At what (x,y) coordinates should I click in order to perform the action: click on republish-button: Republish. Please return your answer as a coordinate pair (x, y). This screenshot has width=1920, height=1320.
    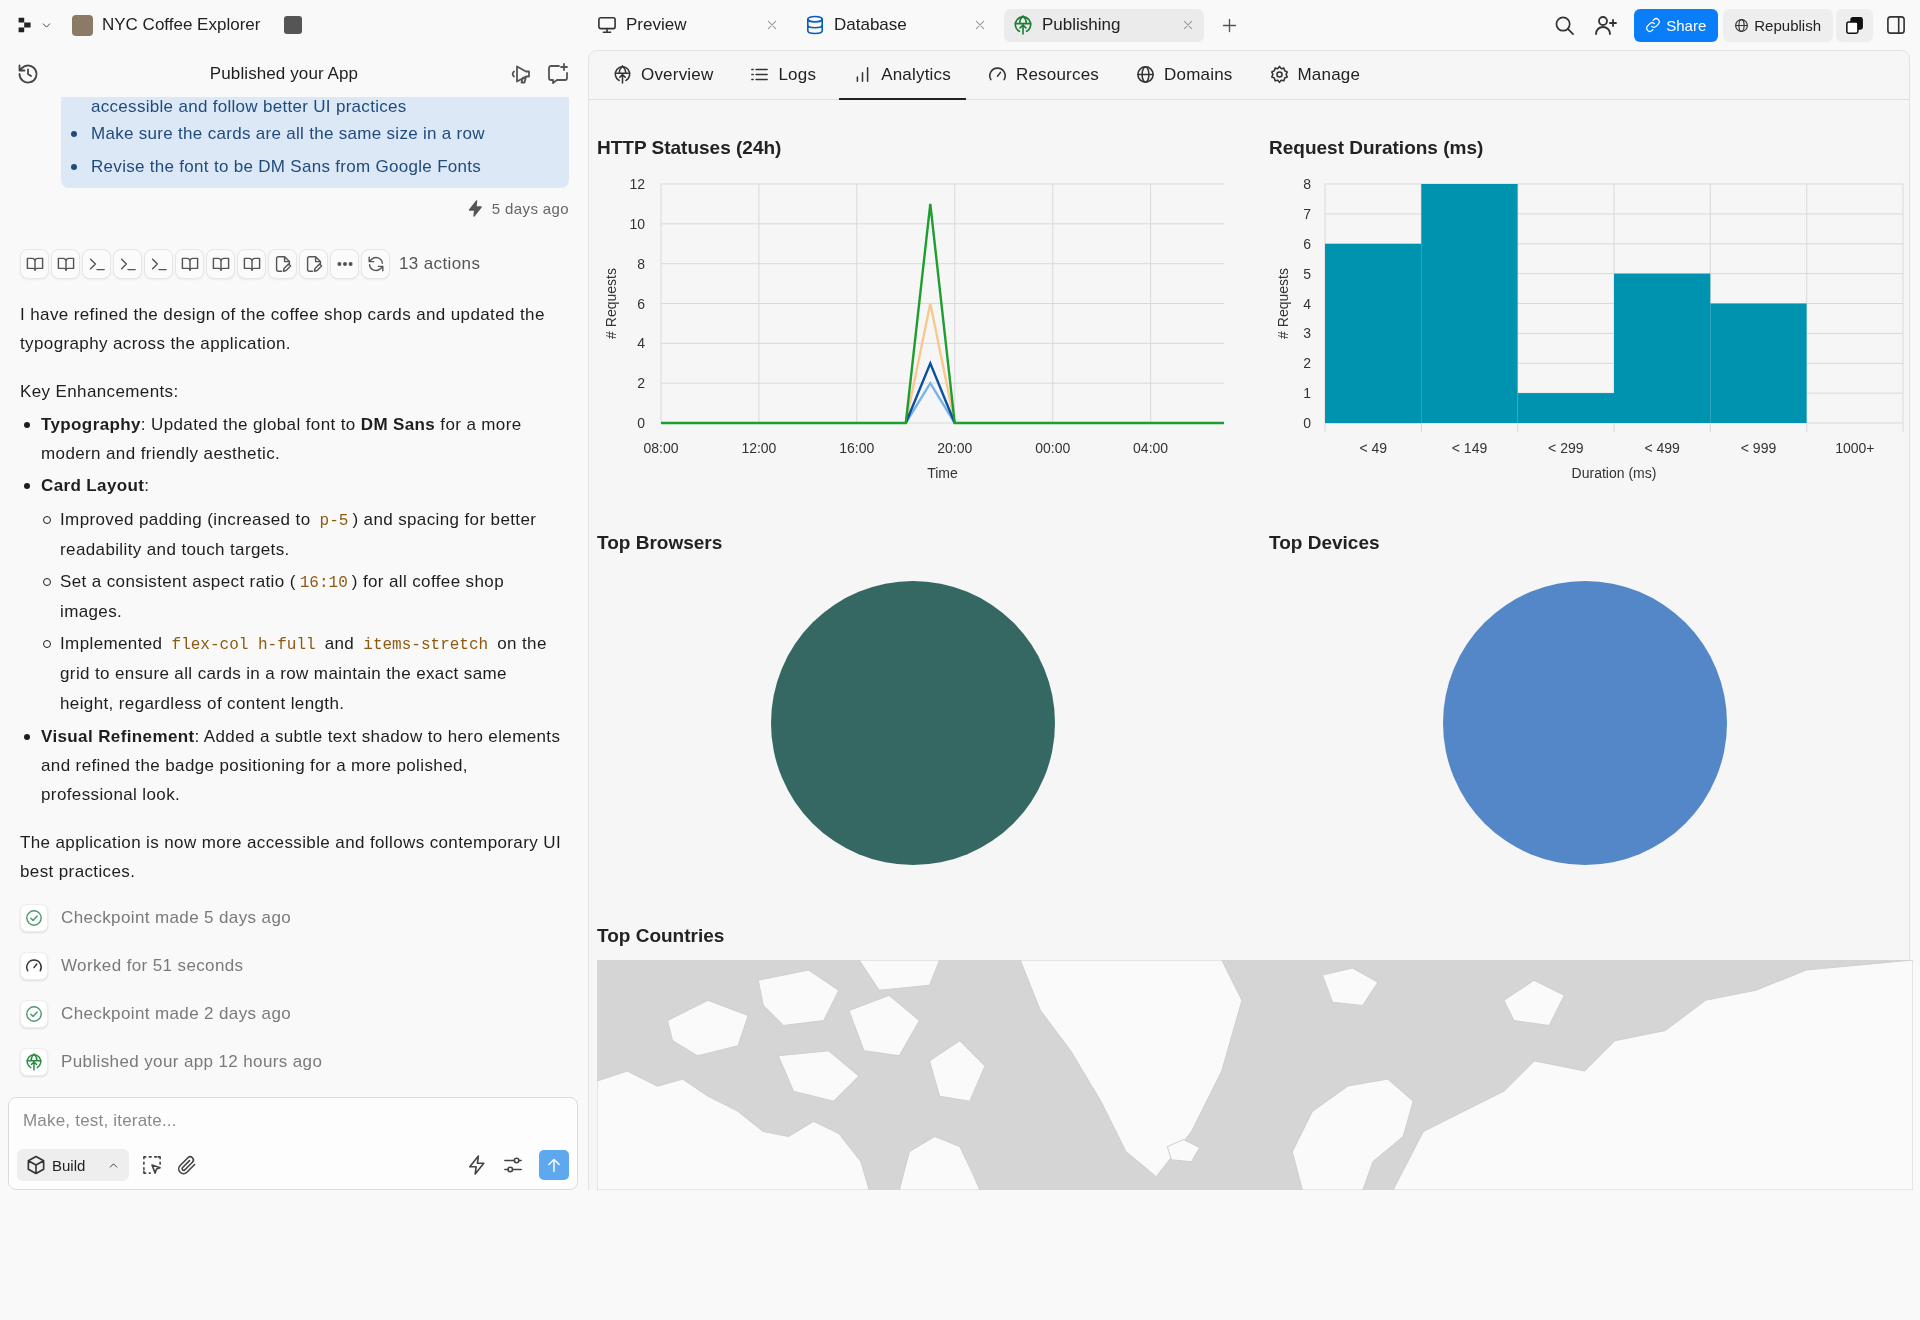
    Looking at the image, I should click on (1778, 25).